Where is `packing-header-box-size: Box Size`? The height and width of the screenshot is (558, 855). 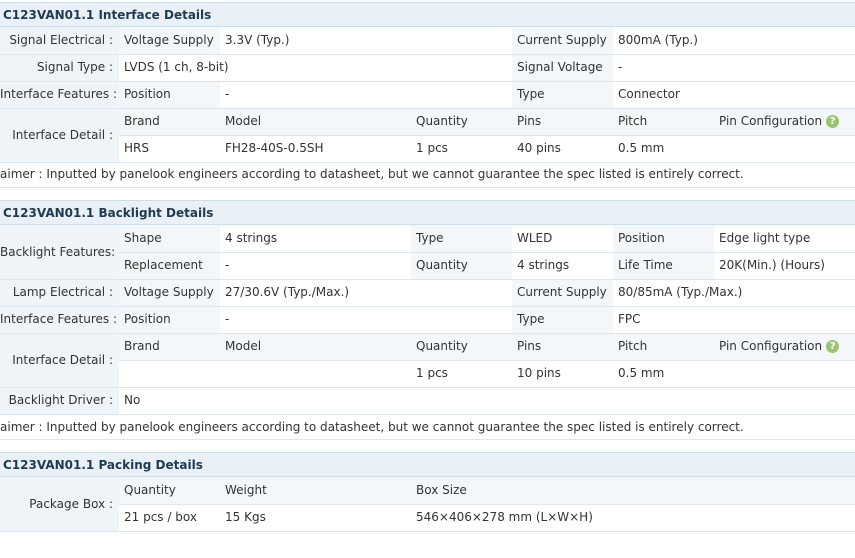 packing-header-box-size: Box Size is located at coordinates (633, 490).